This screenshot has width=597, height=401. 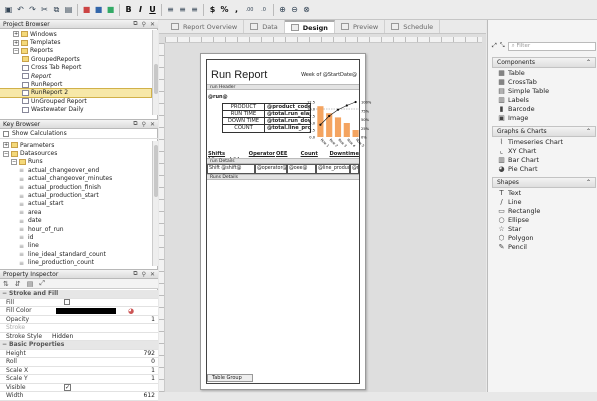 I want to click on project-tree-item: GroupedReports, so click(x=75, y=59).